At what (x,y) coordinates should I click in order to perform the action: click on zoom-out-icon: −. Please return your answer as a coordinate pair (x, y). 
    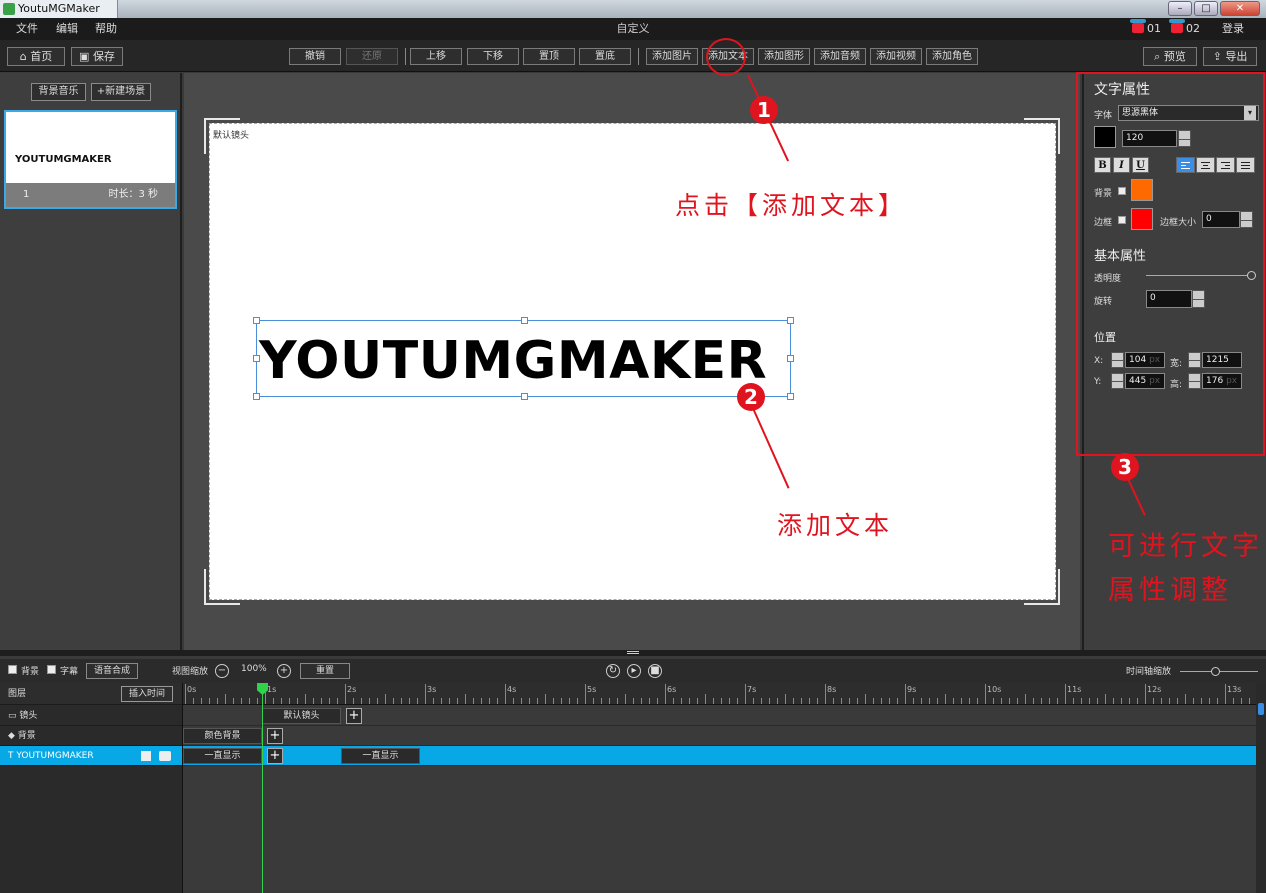
    Looking at the image, I should click on (222, 671).